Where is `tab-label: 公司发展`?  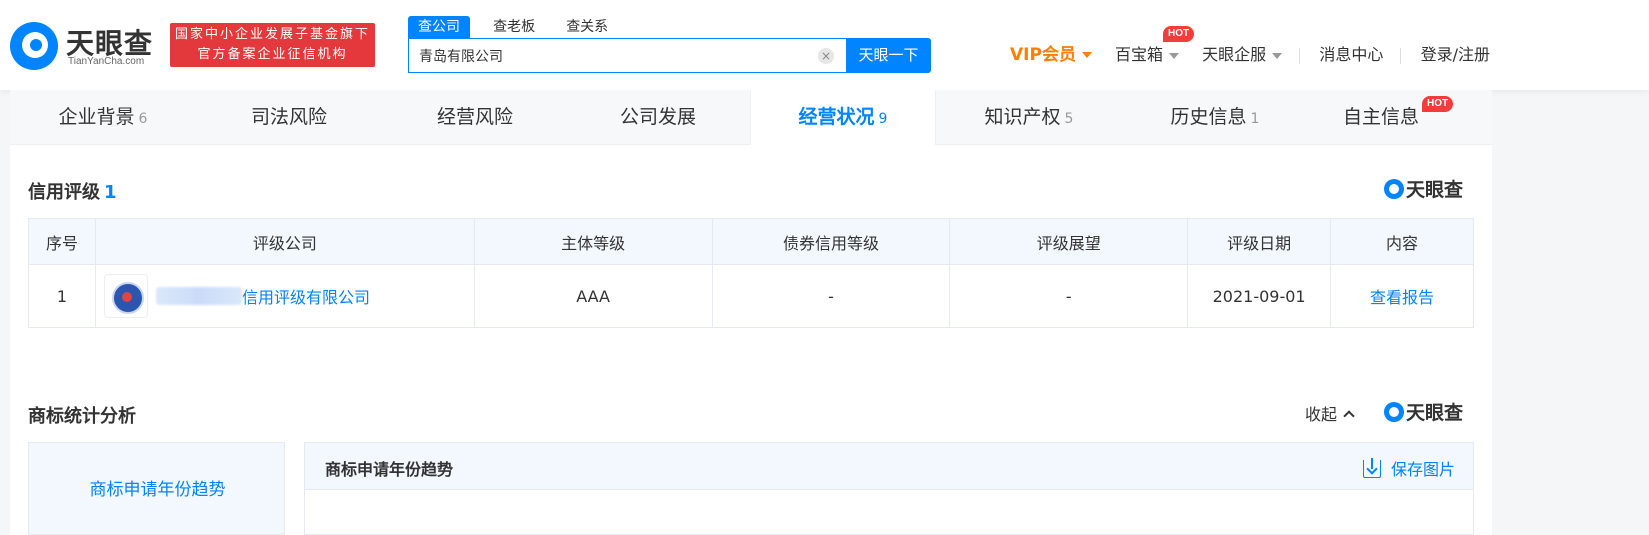
tab-label: 公司发展 is located at coordinates (657, 117).